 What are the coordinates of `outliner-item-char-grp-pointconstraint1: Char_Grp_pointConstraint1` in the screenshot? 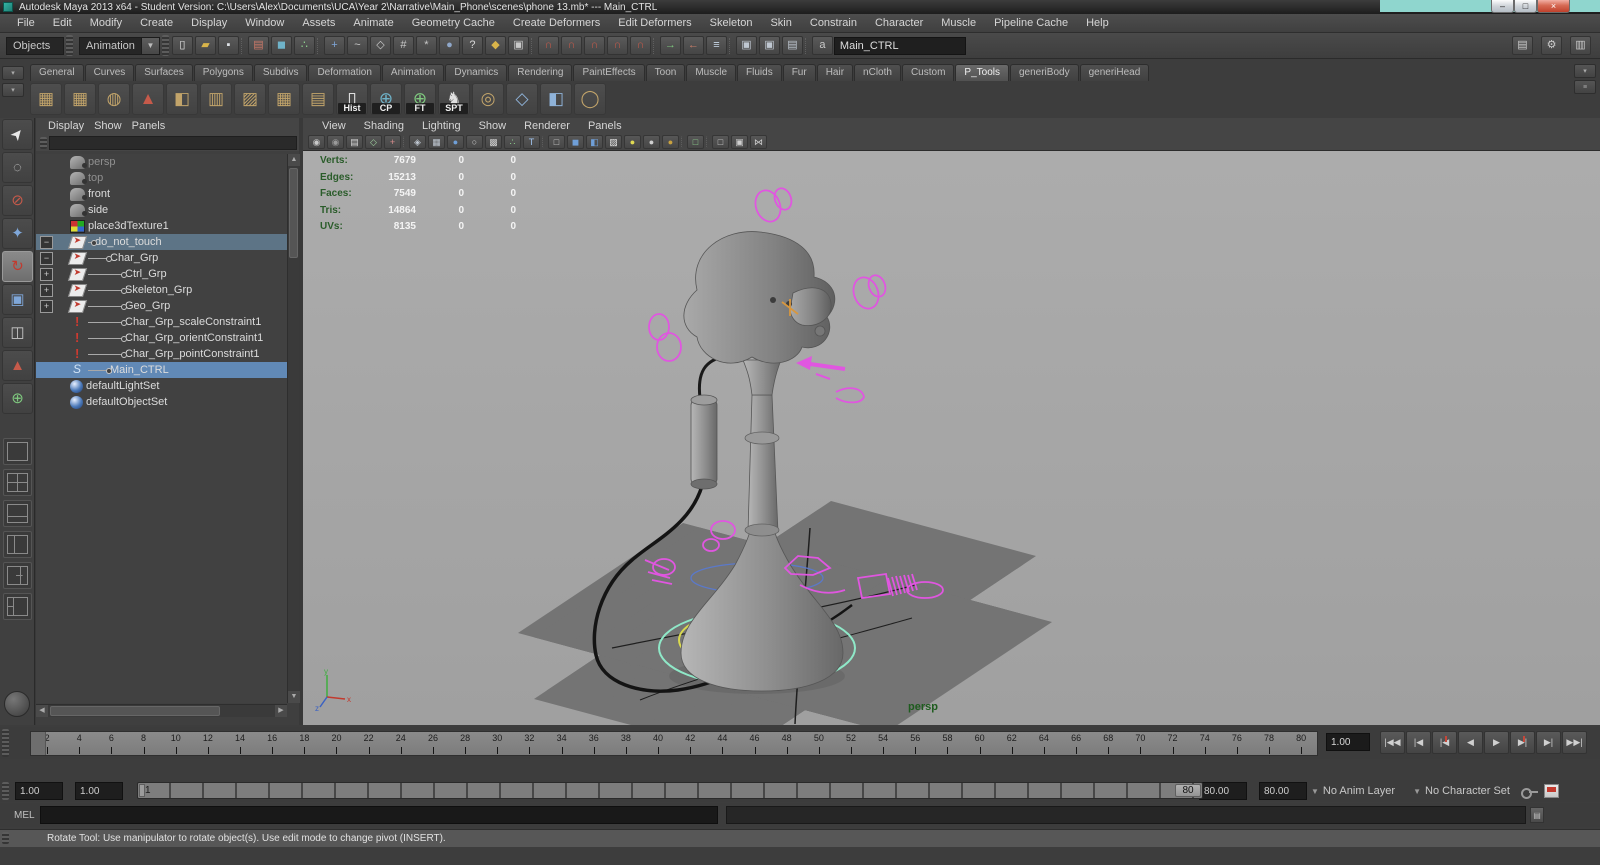 It's located at (161, 354).